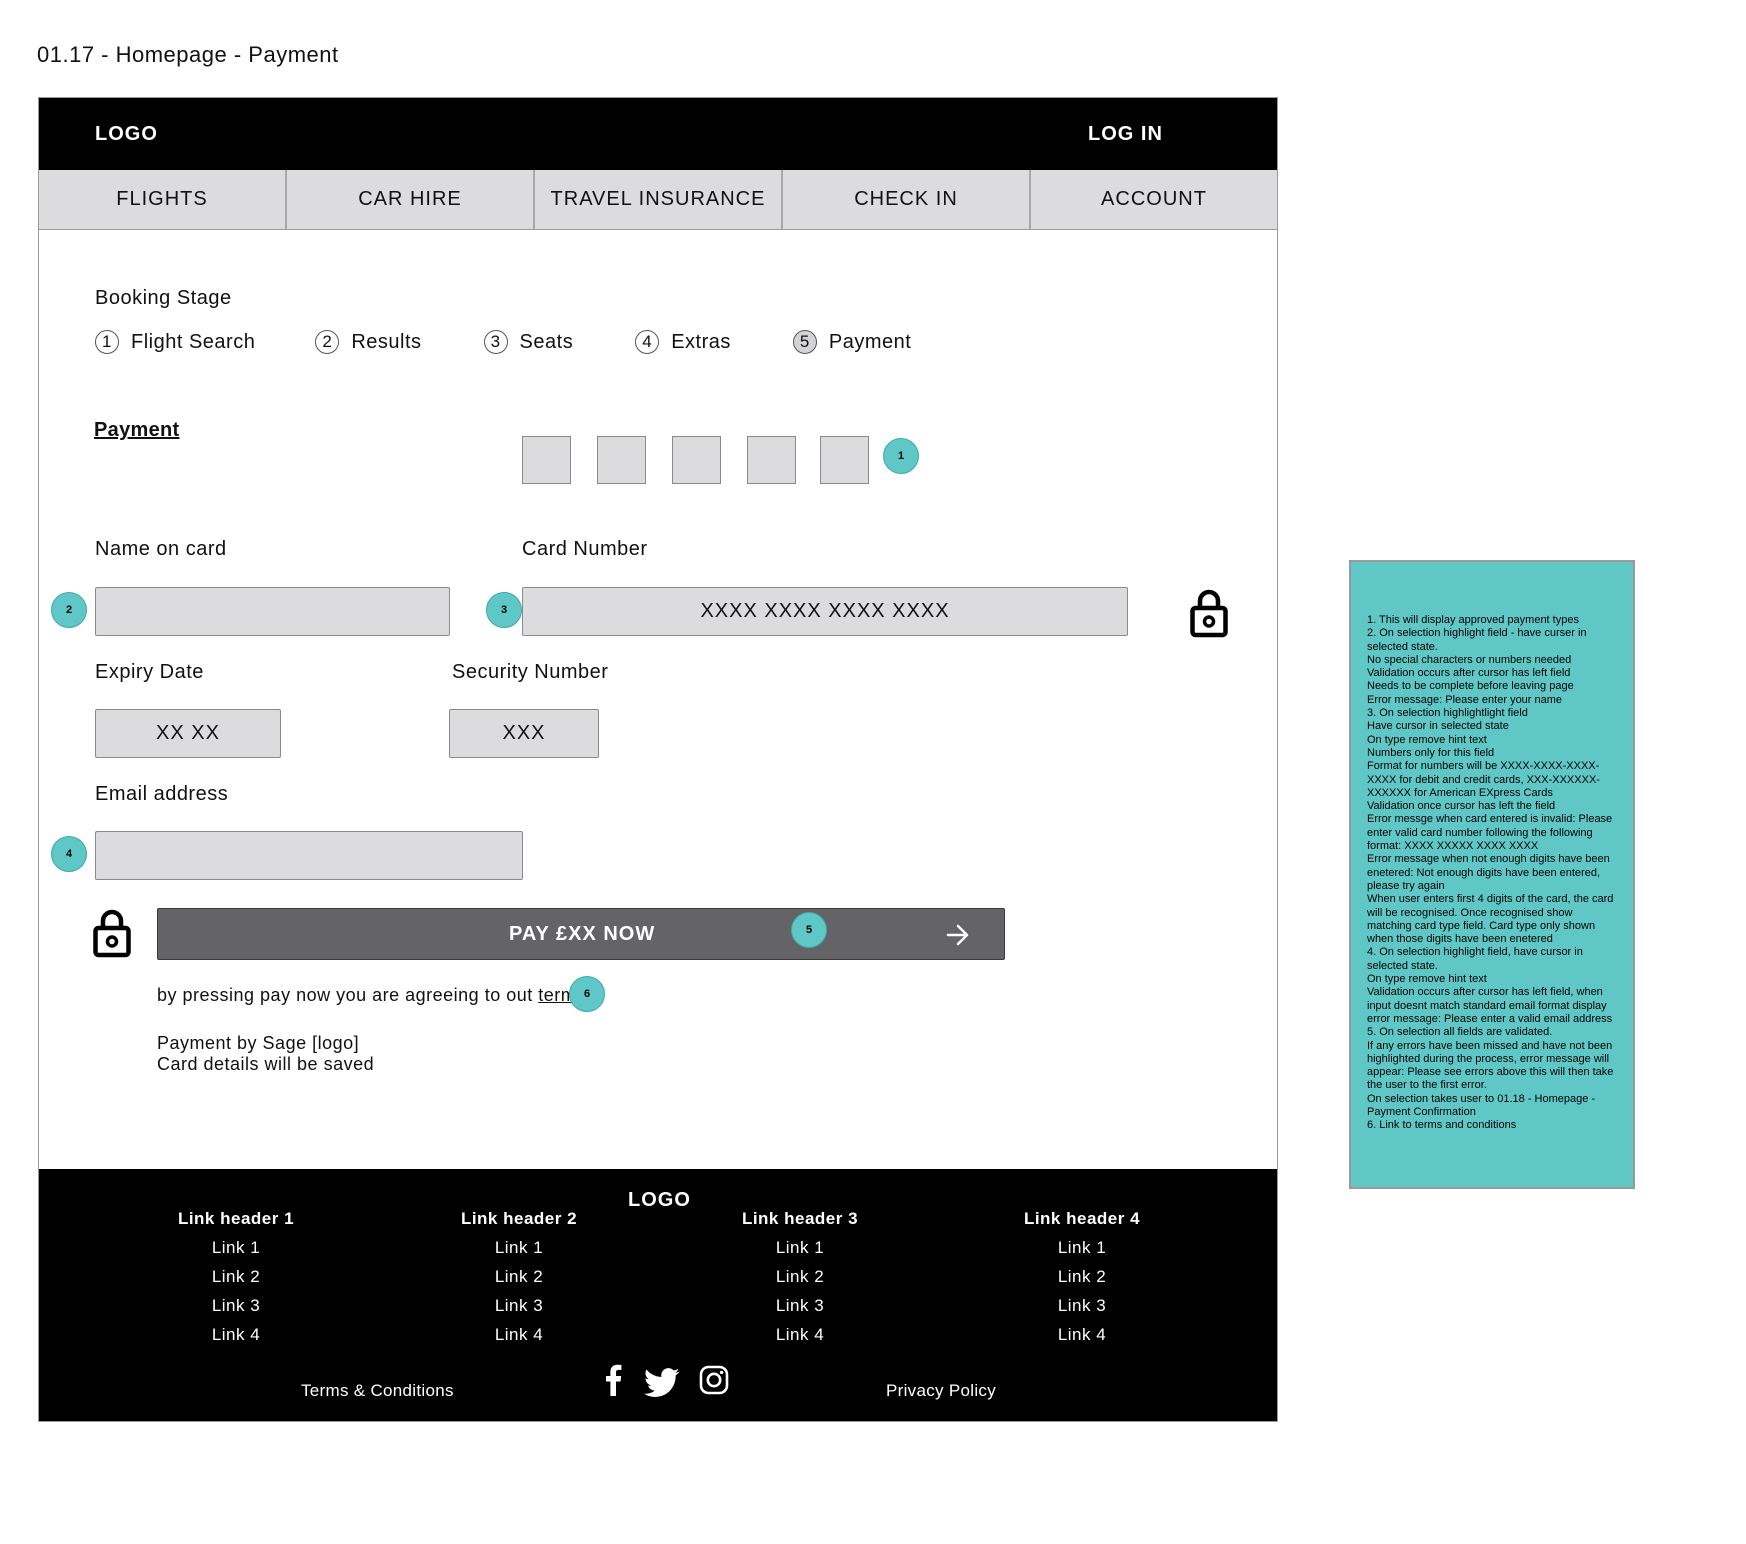 The image size is (1746, 1544). Describe the element at coordinates (804, 342) in the screenshot. I see `stage-number: 5` at that location.